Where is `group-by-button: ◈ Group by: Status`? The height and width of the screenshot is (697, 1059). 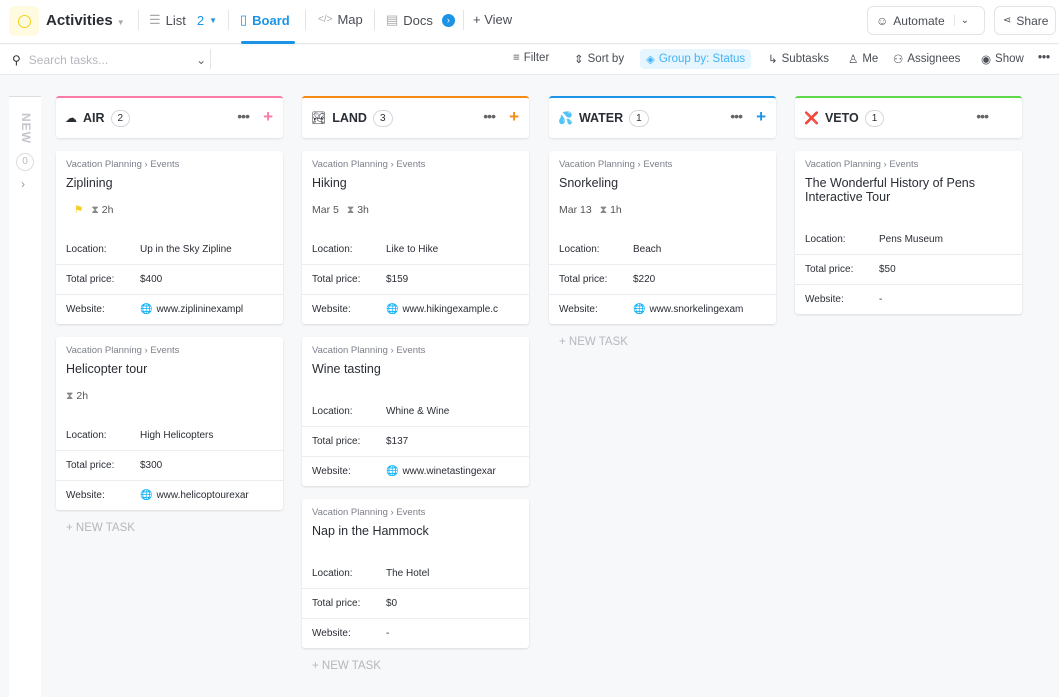 group-by-button: ◈ Group by: Status is located at coordinates (696, 59).